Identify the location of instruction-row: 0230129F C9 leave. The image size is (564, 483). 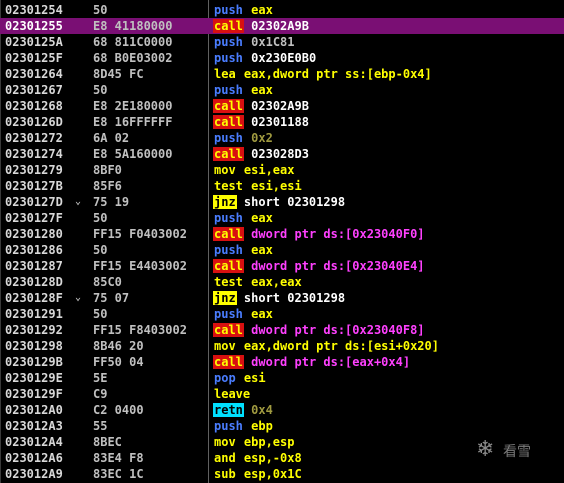
(282, 394).